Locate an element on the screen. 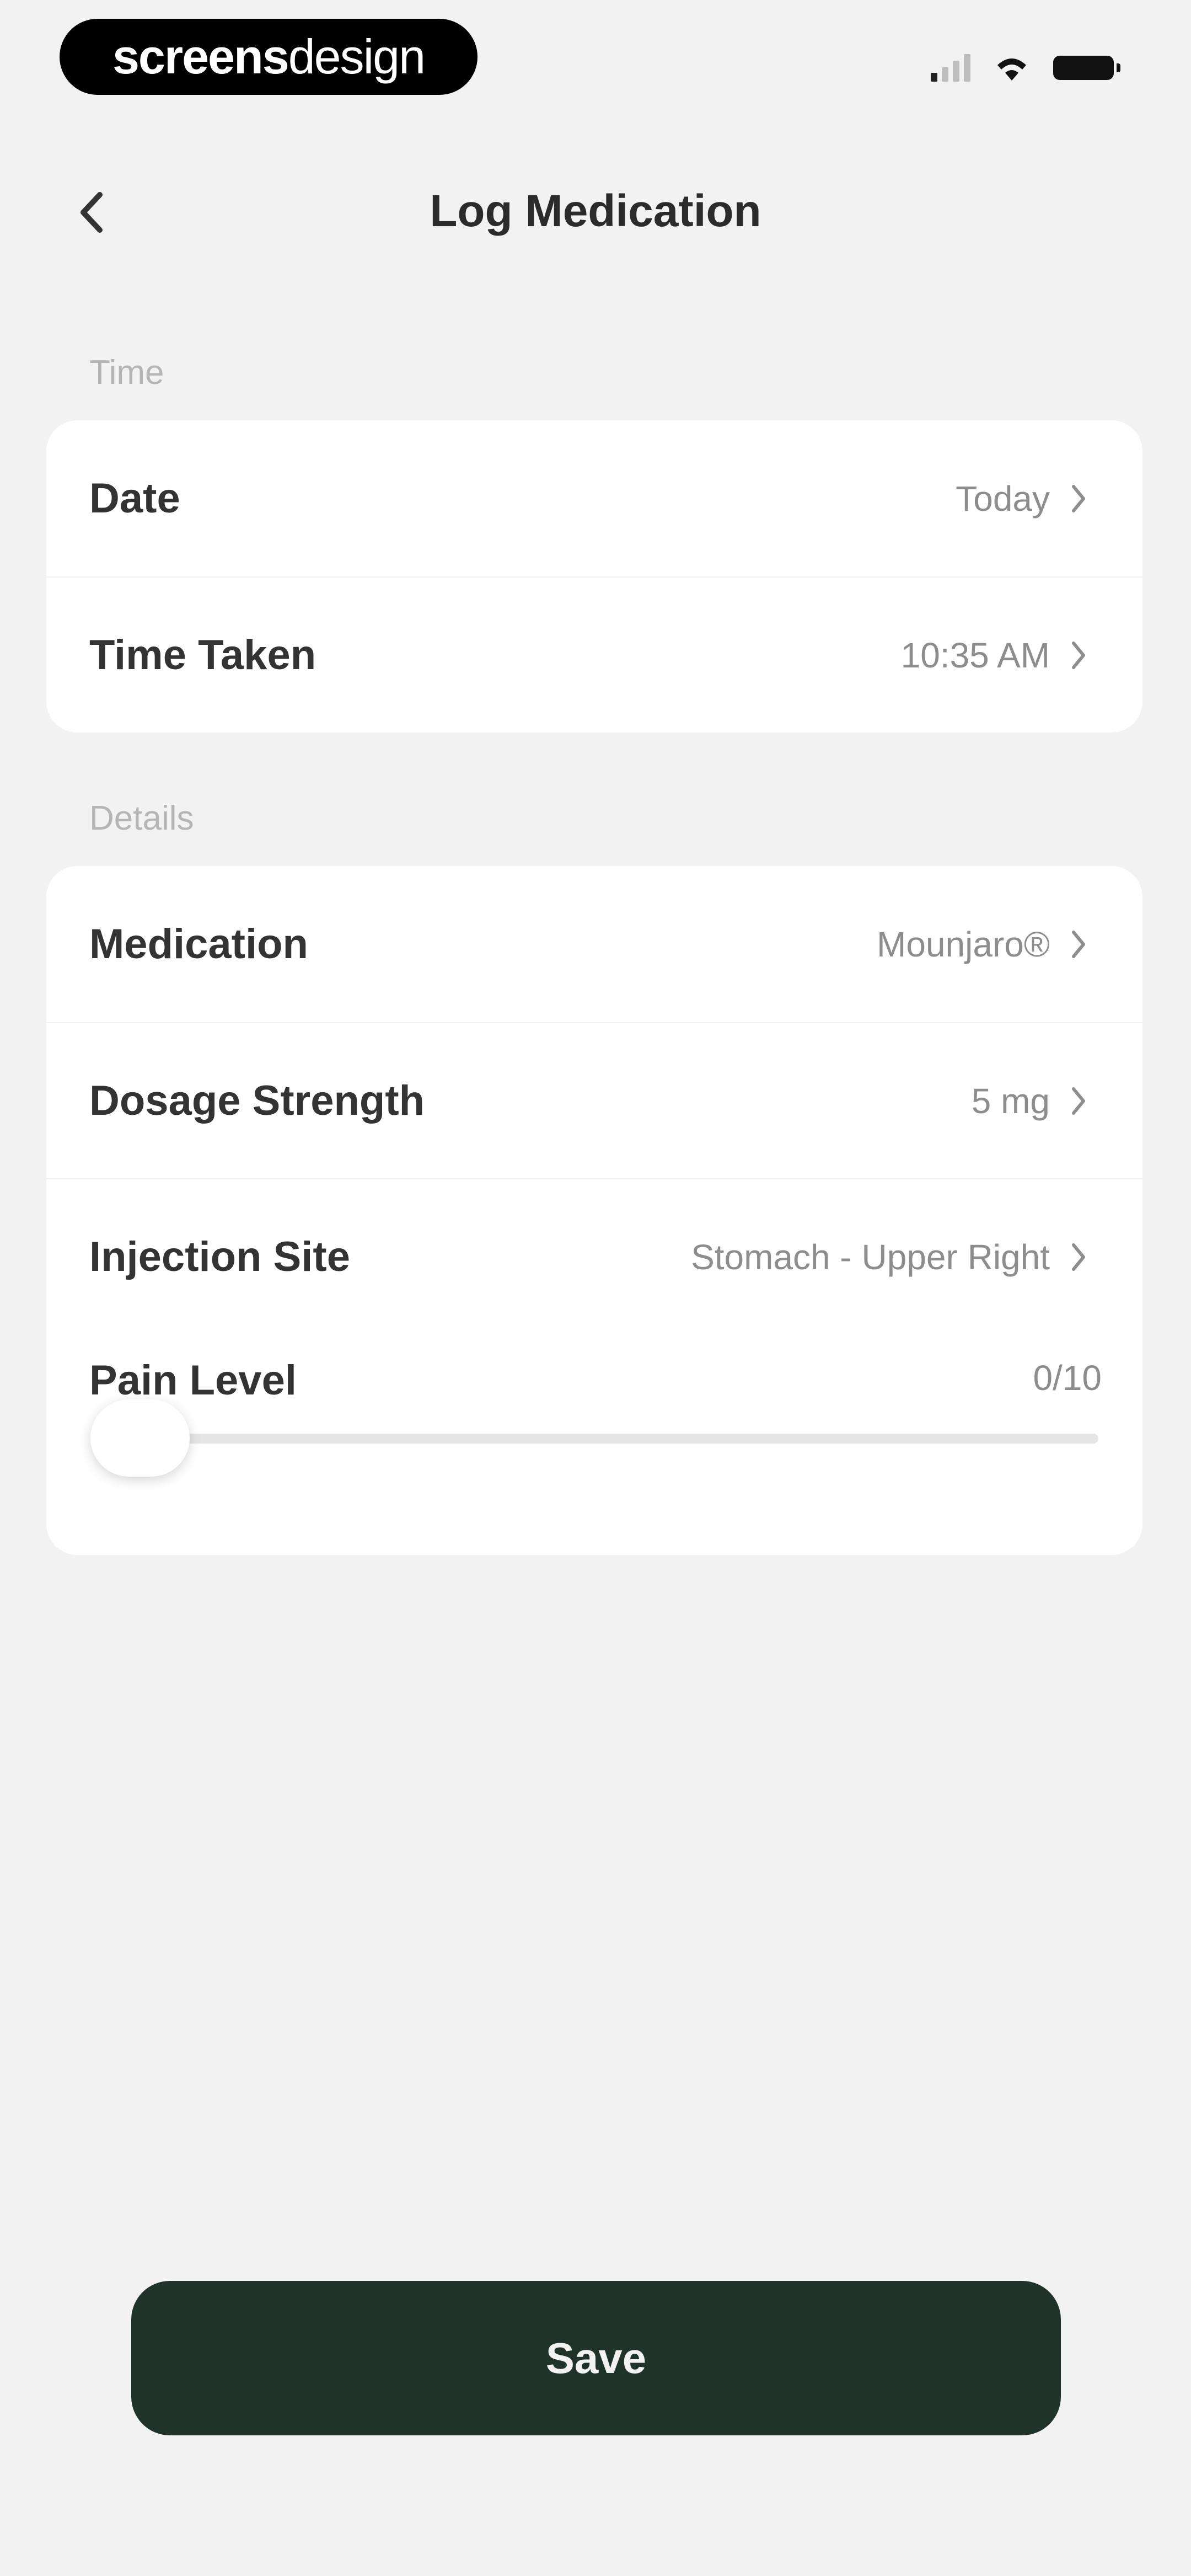 Image resolution: width=1191 pixels, height=2576 pixels. cellular-signal-icon is located at coordinates (951, 68).